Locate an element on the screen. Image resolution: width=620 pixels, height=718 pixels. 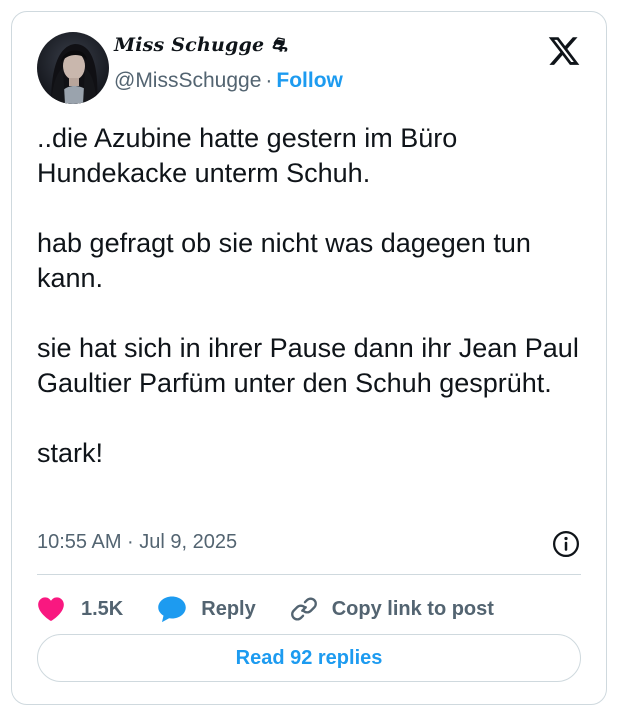
x-logo-icon is located at coordinates (564, 51).